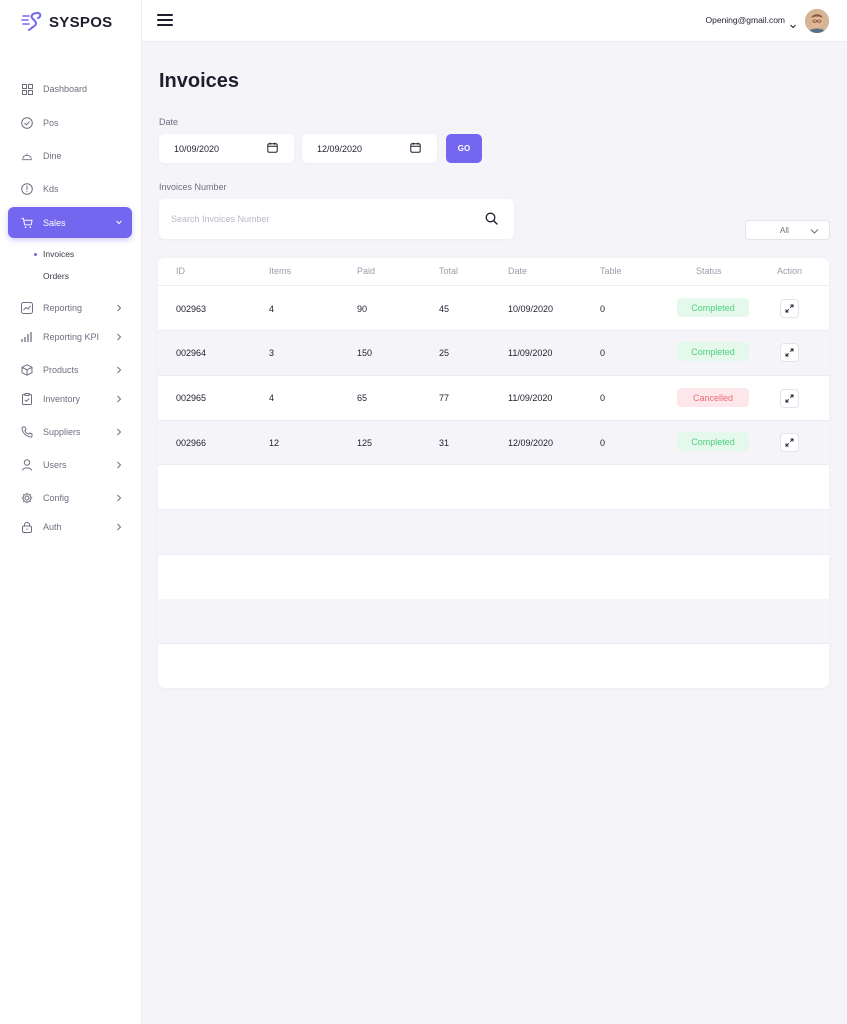 The image size is (847, 1024). Describe the element at coordinates (531, 443) in the screenshot. I see `cell-date: 12/09/2020` at that location.